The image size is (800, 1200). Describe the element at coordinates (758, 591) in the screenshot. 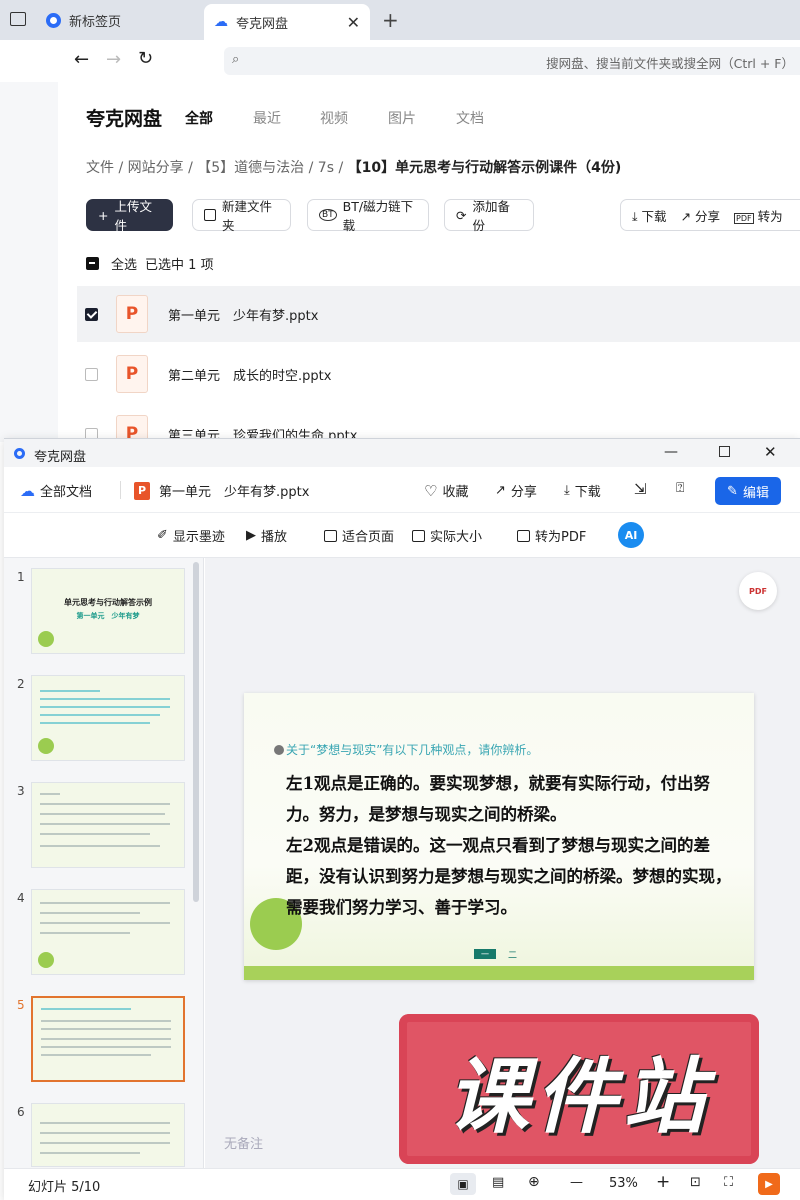

I see `pdf-convert-float-button: PDF` at that location.